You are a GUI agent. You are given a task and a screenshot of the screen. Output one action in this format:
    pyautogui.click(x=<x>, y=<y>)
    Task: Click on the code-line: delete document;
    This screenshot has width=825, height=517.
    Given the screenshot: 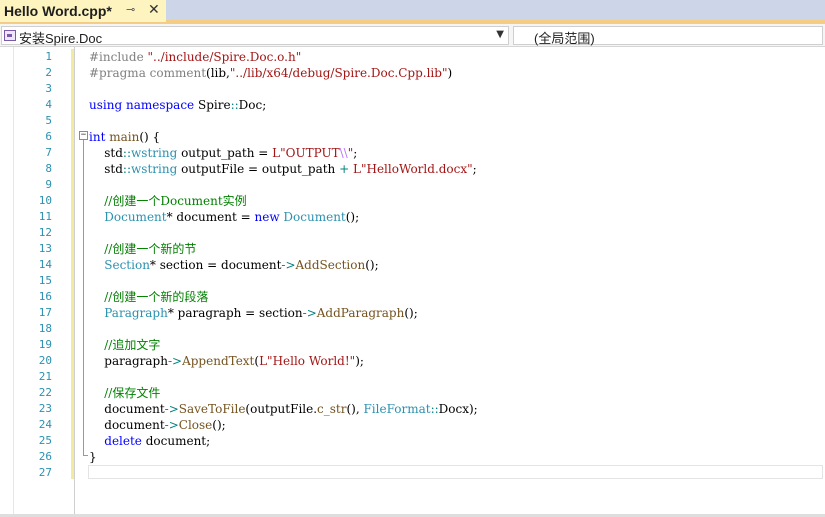 What is the action you would take?
    pyautogui.click(x=454, y=441)
    